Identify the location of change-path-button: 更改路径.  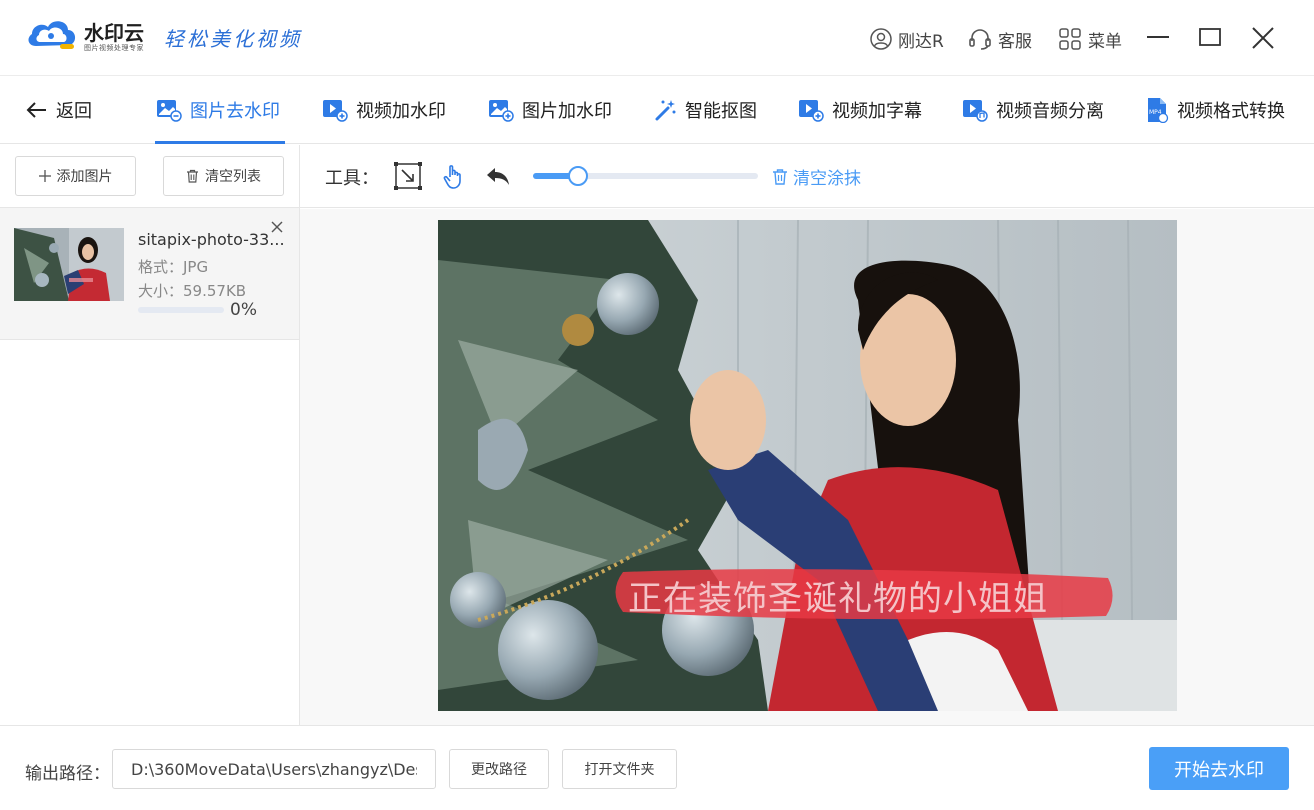
(499, 769).